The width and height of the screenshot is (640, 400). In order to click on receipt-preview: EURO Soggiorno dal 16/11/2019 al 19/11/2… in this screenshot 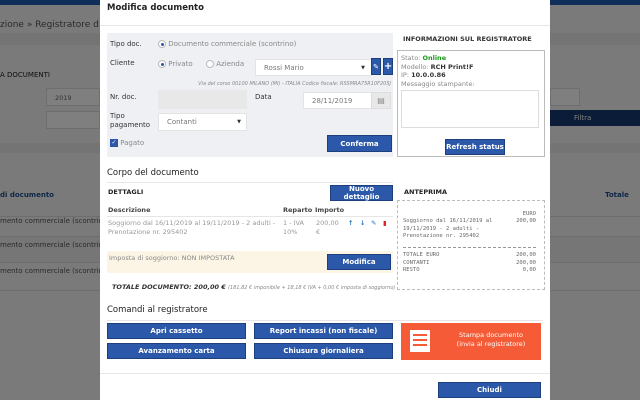, I will do `click(471, 245)`.